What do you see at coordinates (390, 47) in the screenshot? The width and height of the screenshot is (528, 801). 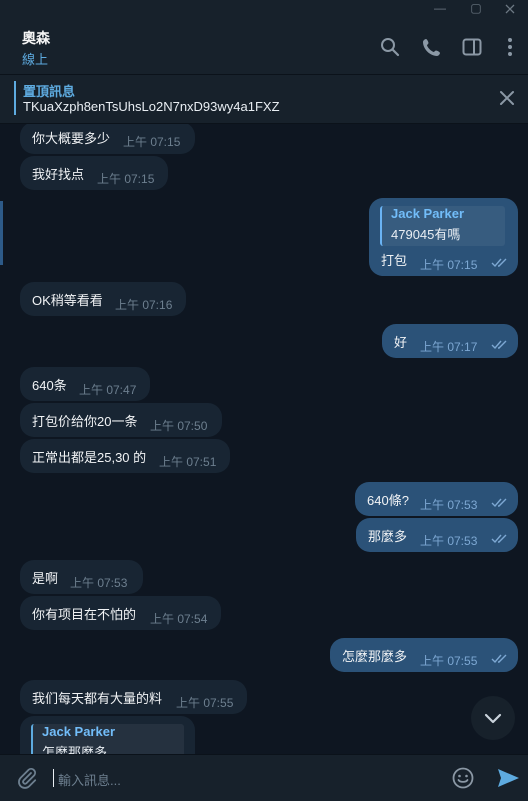 I see `search-icon` at bounding box center [390, 47].